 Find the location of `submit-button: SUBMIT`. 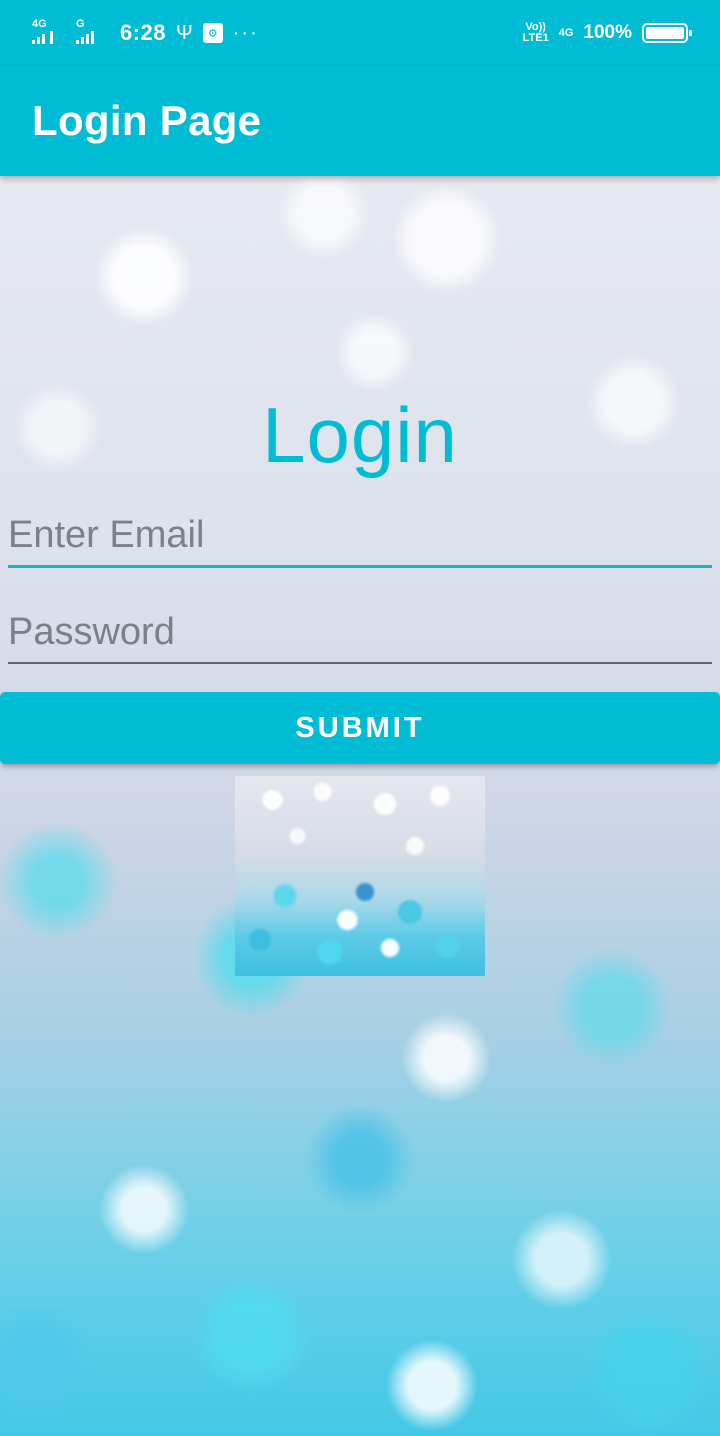

submit-button: SUBMIT is located at coordinates (360, 728).